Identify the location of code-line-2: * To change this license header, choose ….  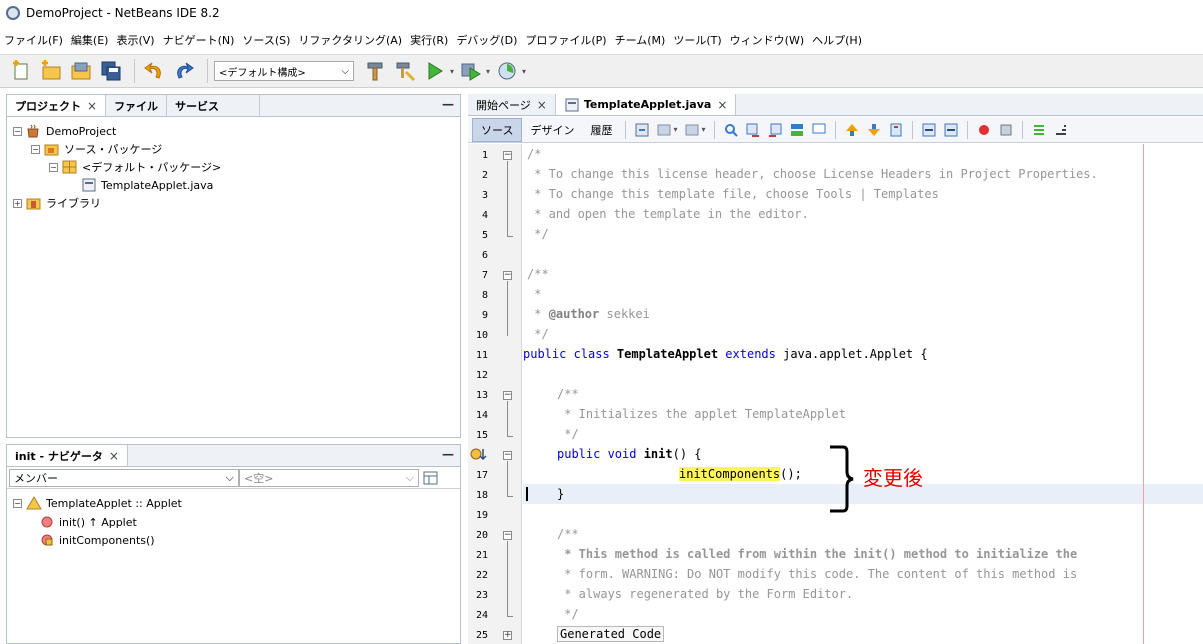
(812, 174).